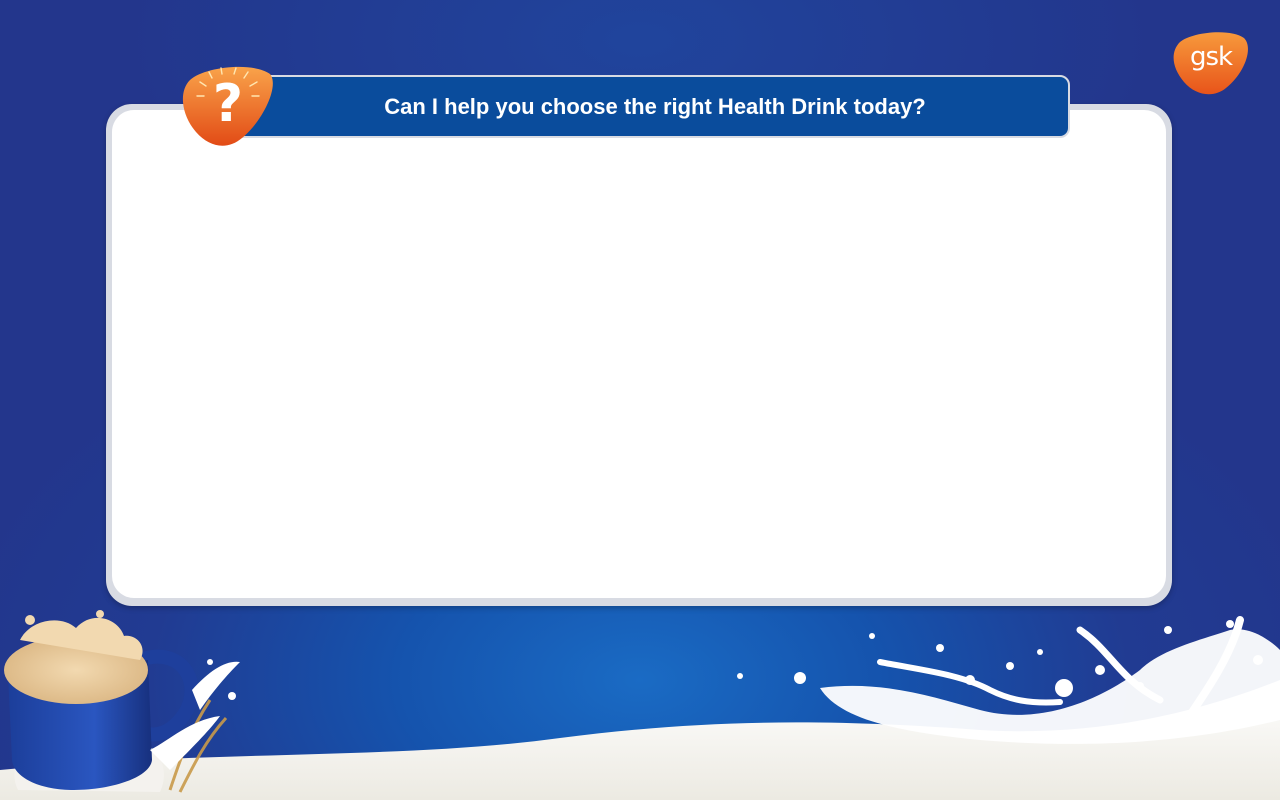 Image resolution: width=1280 pixels, height=800 pixels. What do you see at coordinates (1211, 57) in the screenshot?
I see `logo-text: gsk` at bounding box center [1211, 57].